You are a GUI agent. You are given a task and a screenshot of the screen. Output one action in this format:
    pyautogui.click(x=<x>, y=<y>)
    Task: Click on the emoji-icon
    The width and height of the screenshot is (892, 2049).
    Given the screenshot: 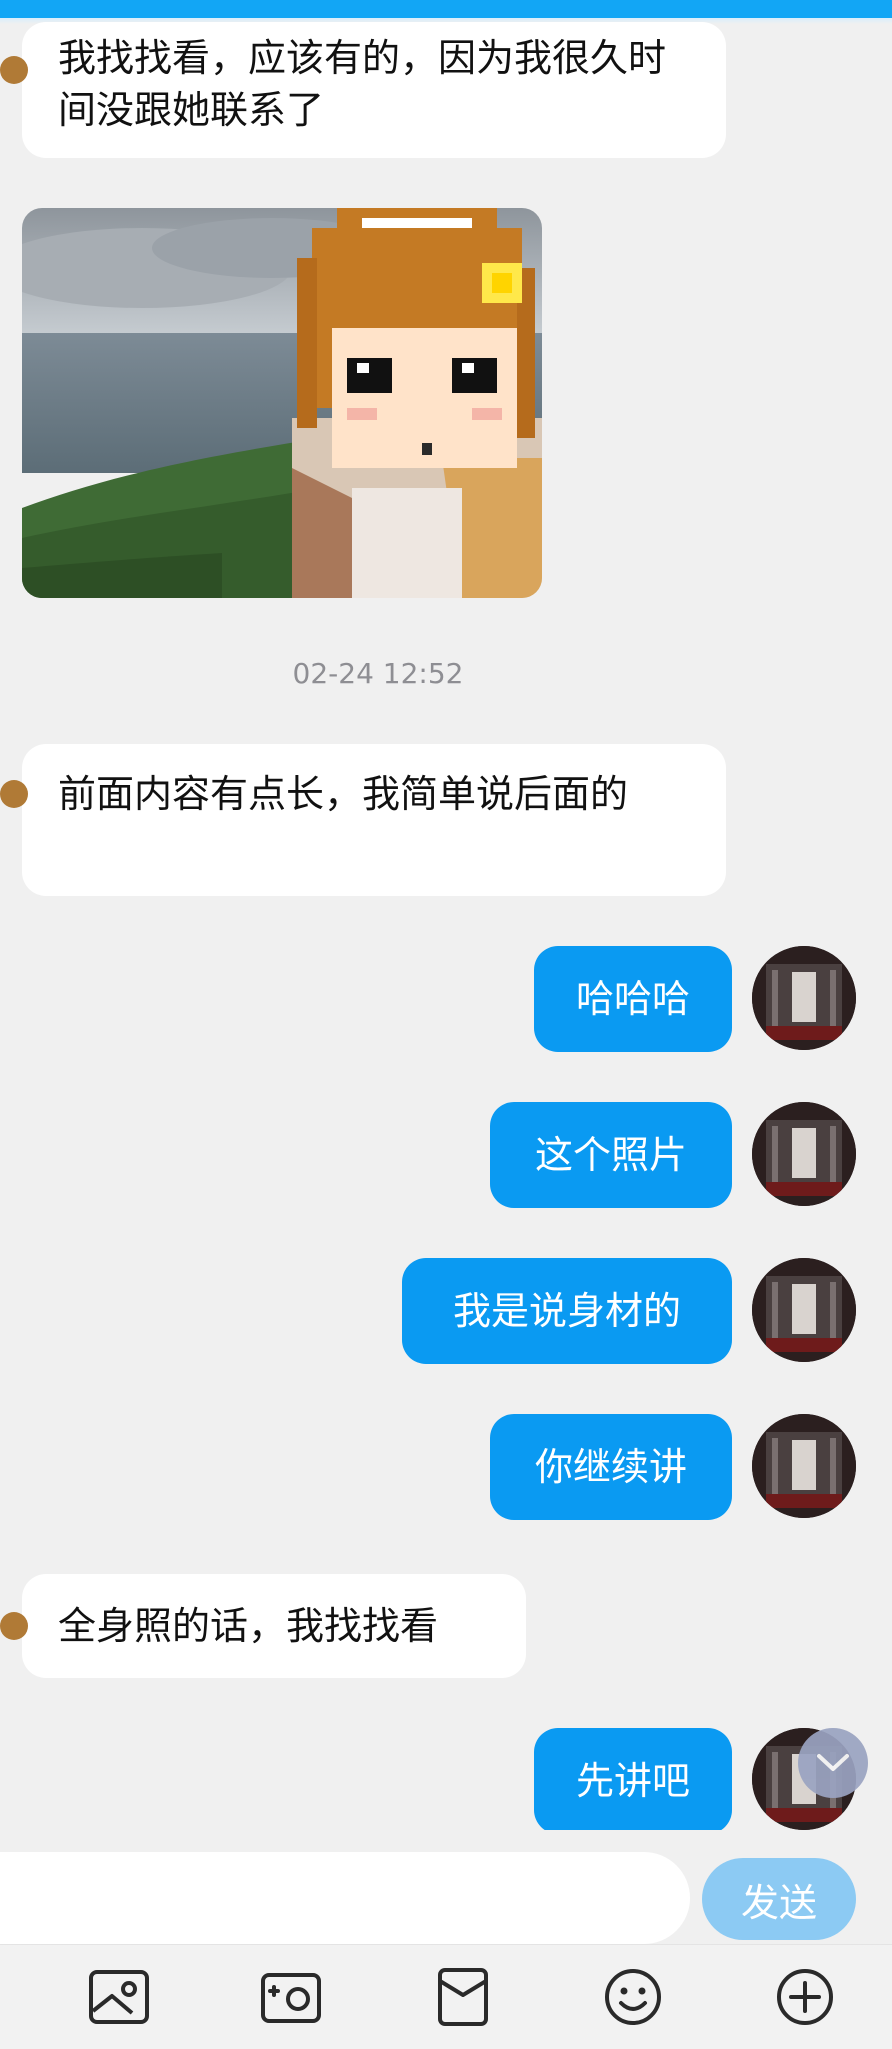 What is the action you would take?
    pyautogui.click(x=633, y=1997)
    